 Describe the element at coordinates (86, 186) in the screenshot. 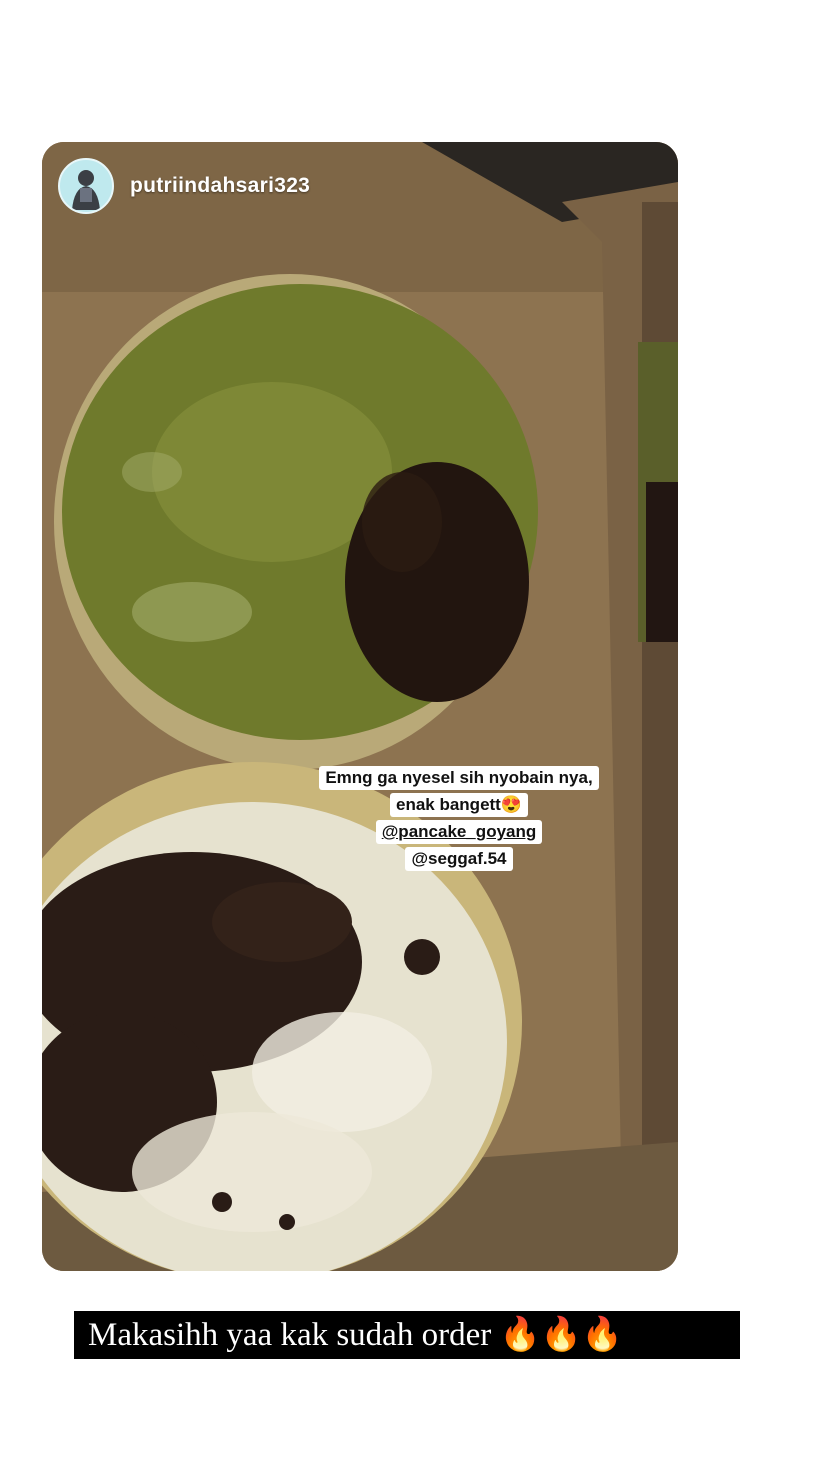

I see `avatar` at that location.